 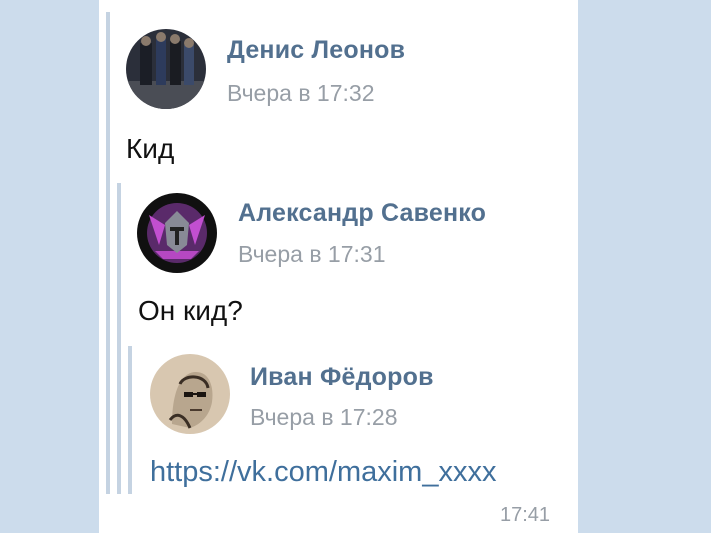 I want to click on quote-text: Он кид?, so click(x=190, y=310).